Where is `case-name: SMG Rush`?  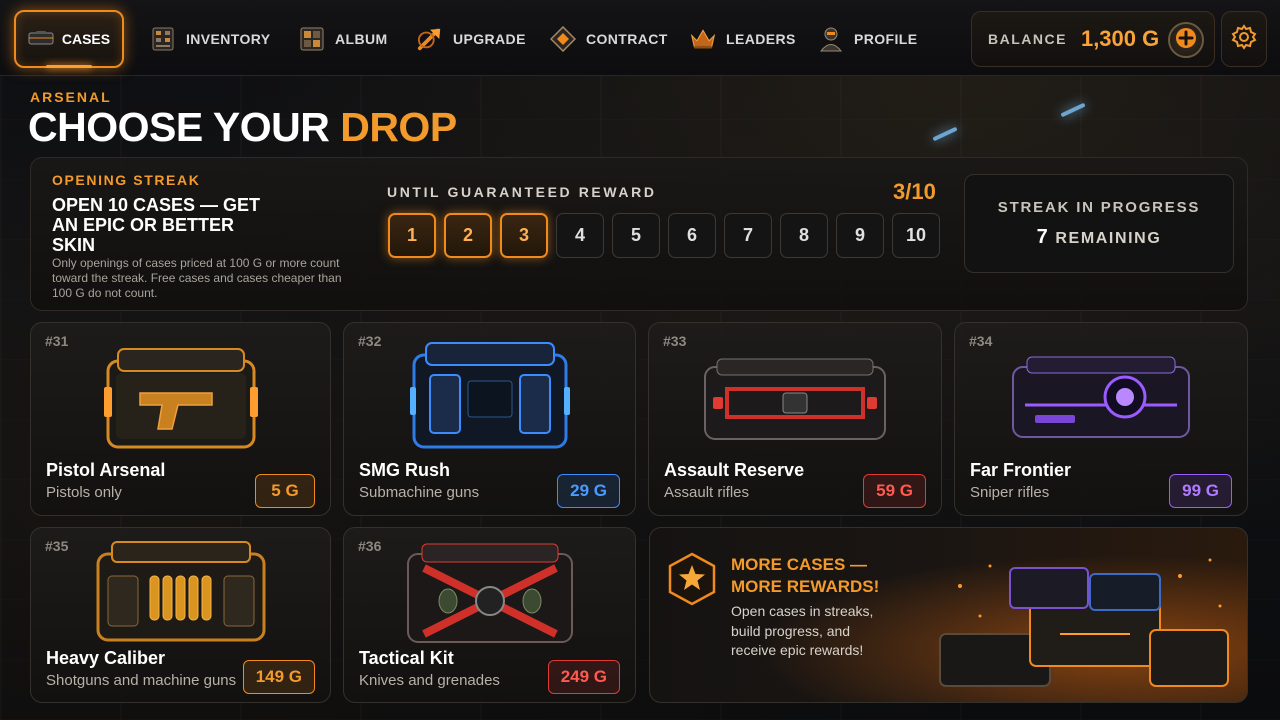 case-name: SMG Rush is located at coordinates (405, 470).